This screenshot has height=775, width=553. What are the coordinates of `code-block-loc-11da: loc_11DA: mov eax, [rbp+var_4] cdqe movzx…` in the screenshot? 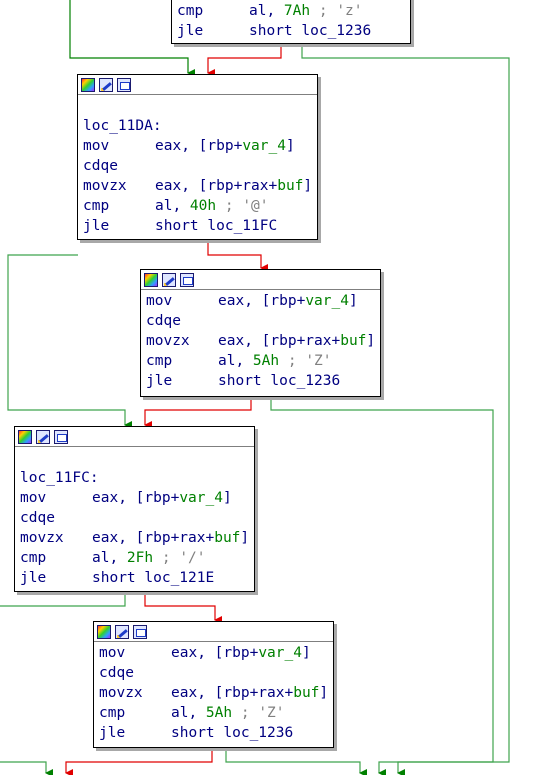 It's located at (197, 157).